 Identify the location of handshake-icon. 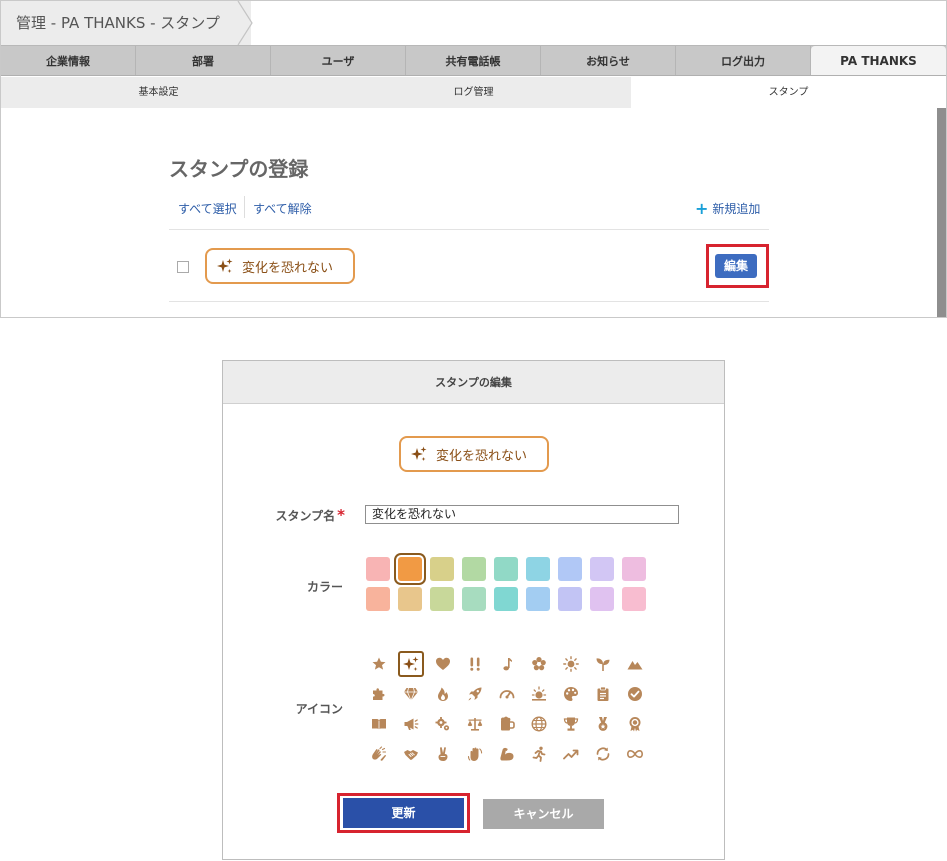
(411, 754).